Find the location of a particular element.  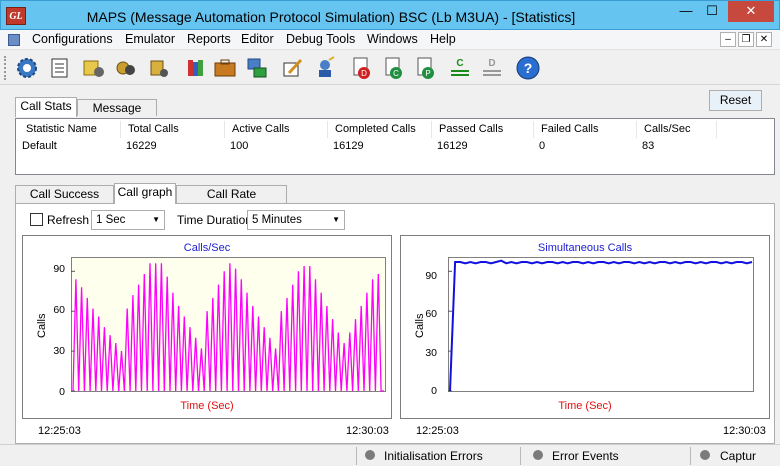

svg-text: C is located at coordinates (459, 63).